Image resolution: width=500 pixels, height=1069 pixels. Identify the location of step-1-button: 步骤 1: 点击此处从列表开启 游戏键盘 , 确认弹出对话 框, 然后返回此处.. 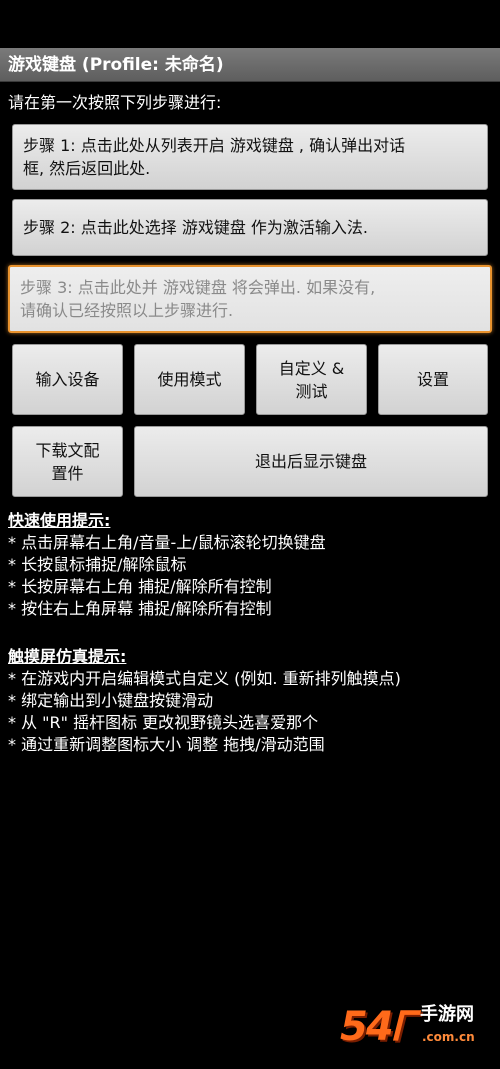
(250, 157).